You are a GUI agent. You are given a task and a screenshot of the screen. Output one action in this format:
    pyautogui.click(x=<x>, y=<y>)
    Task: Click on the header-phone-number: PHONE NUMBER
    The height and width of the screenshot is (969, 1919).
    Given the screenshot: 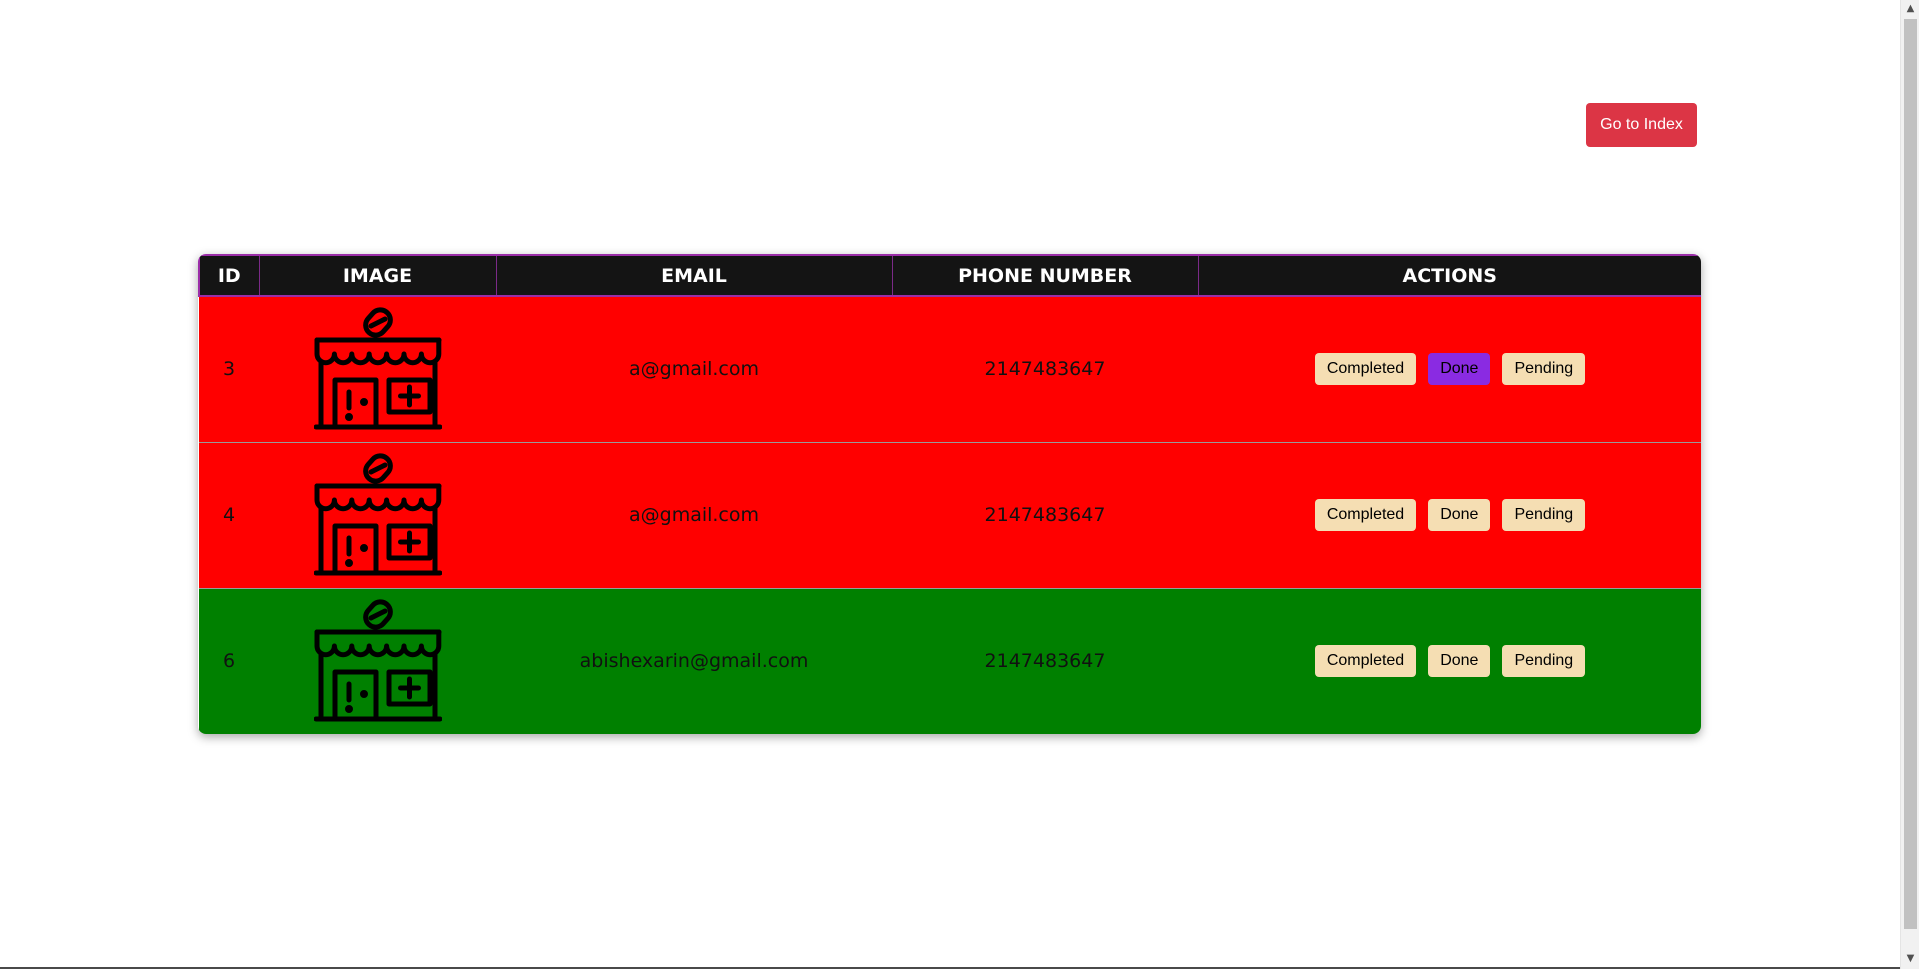 What is the action you would take?
    pyautogui.click(x=1045, y=275)
    